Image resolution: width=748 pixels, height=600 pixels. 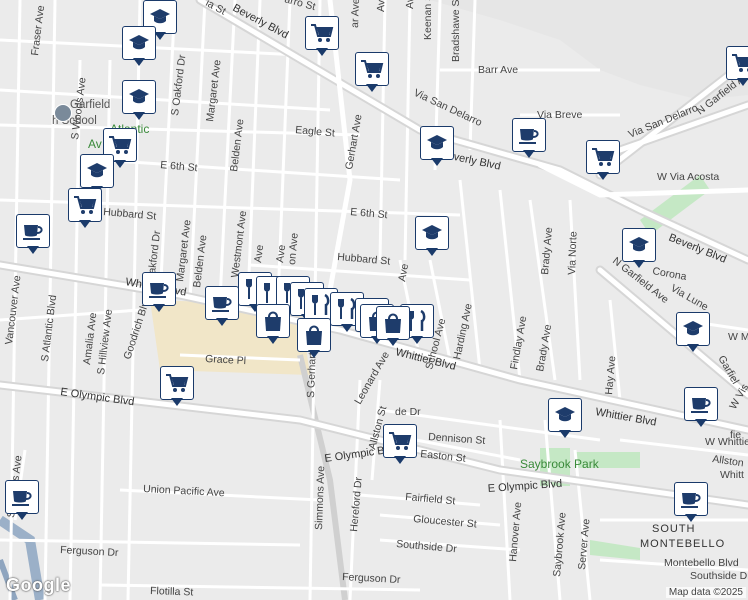 I want to click on street-label: Barr Ave, so click(x=498, y=70).